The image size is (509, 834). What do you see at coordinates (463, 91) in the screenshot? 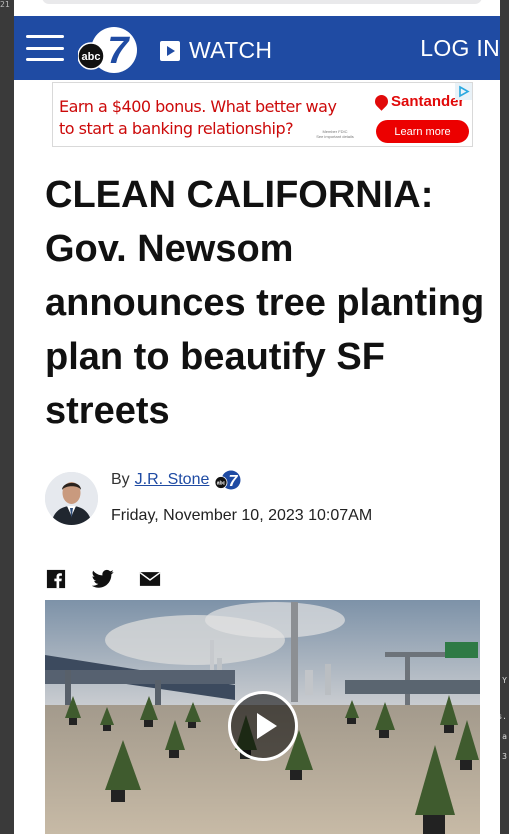
I see `adchoices-icon` at bounding box center [463, 91].